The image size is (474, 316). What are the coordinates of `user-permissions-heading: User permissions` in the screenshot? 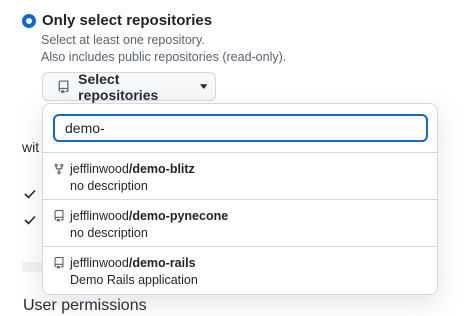 It's located at (85, 305).